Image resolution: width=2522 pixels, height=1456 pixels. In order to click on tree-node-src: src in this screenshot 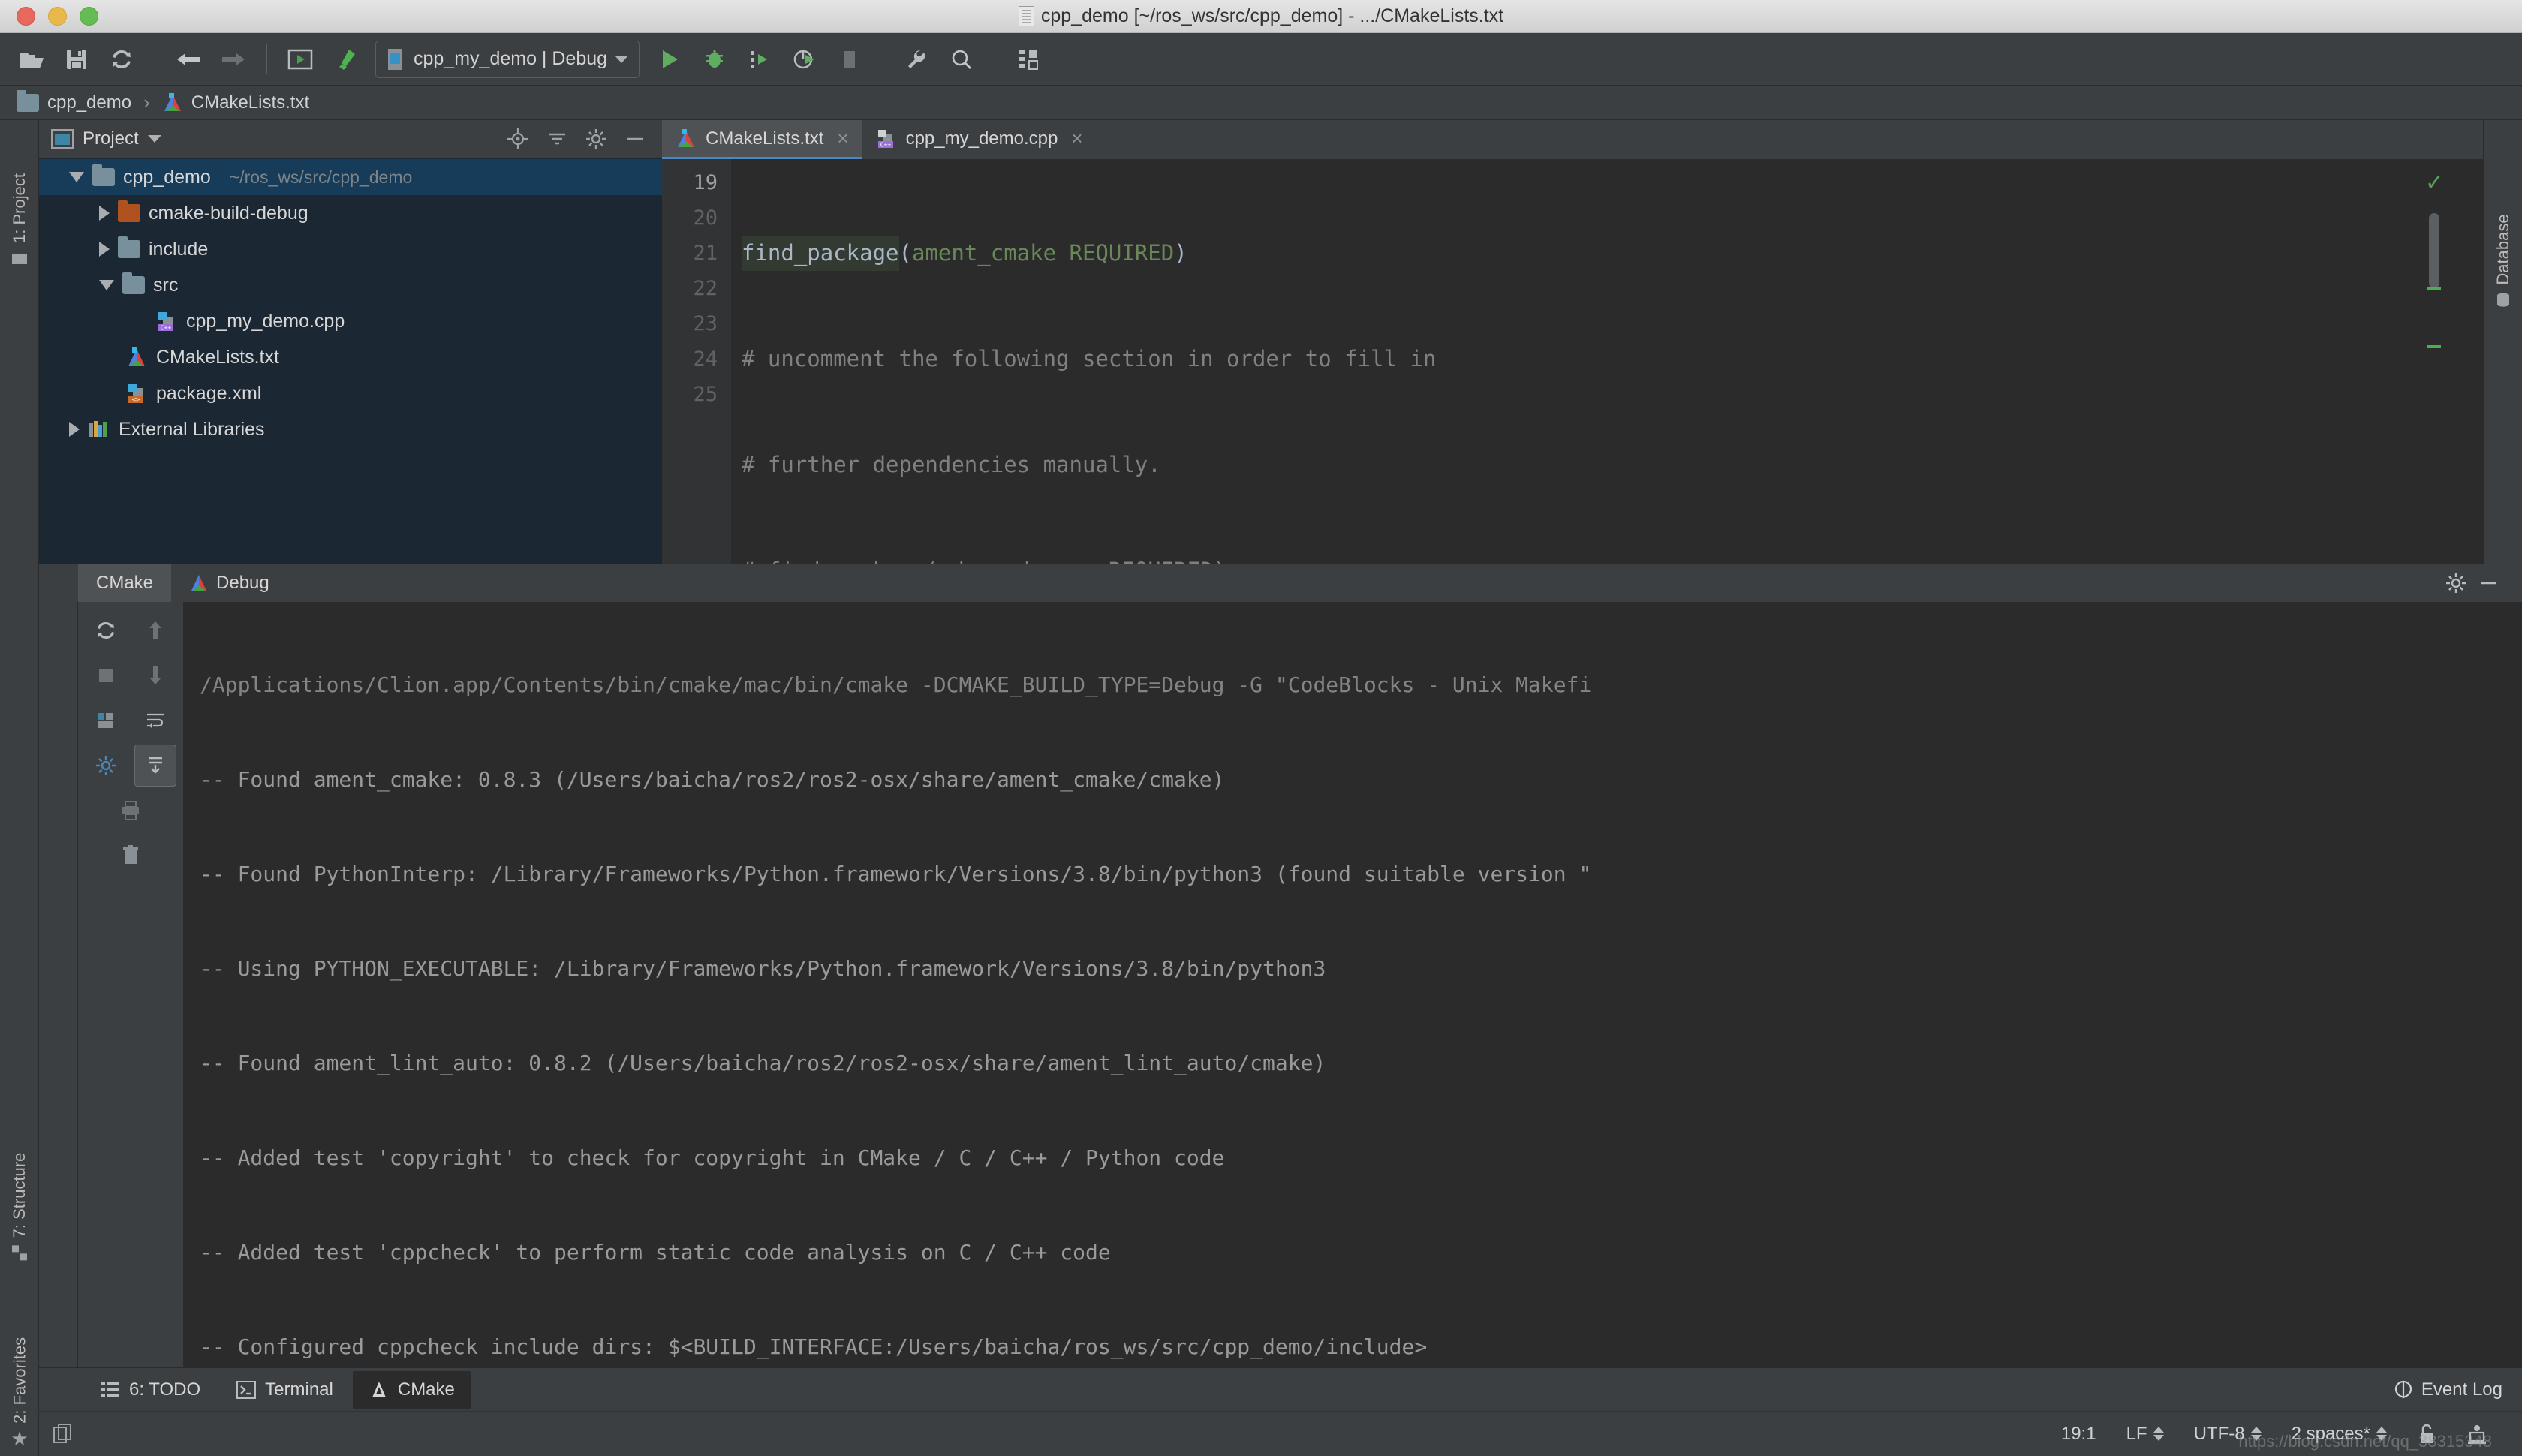, I will do `click(350, 285)`.